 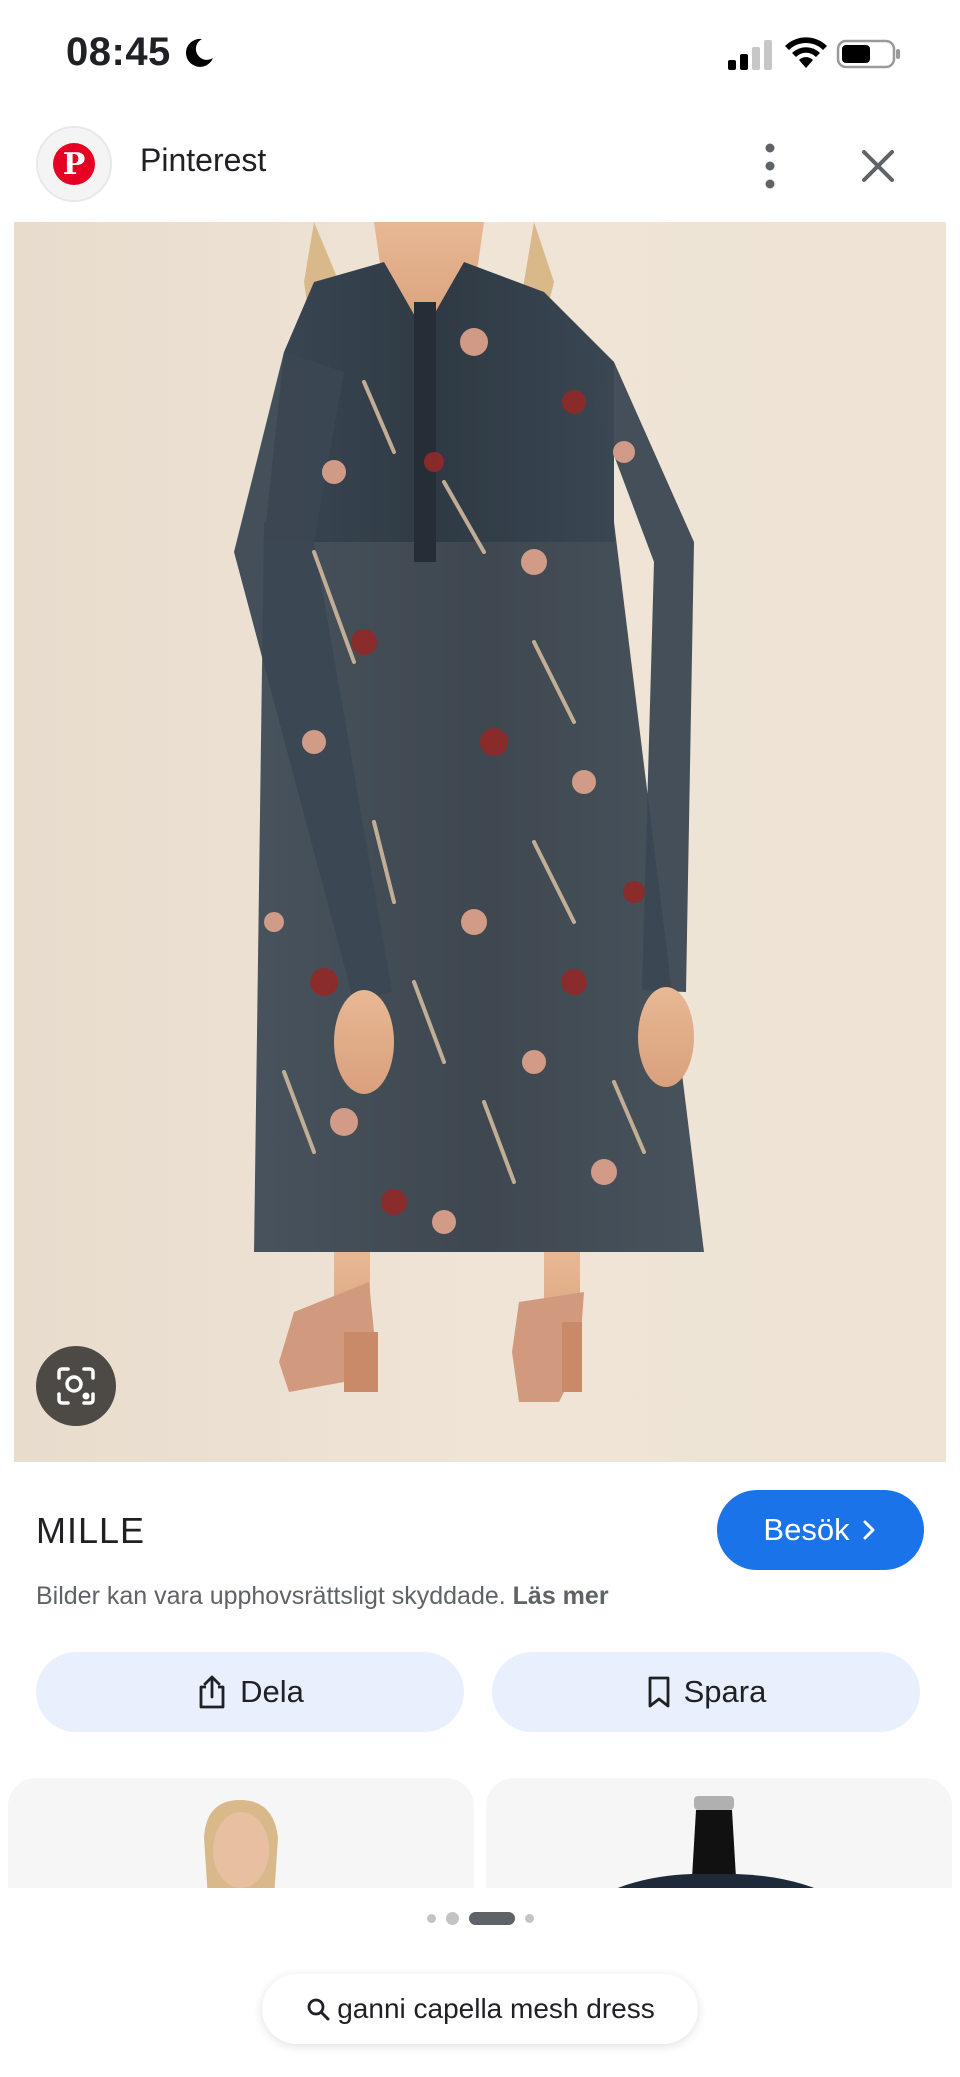 I want to click on pinterest-p-icon: P, so click(x=74, y=164).